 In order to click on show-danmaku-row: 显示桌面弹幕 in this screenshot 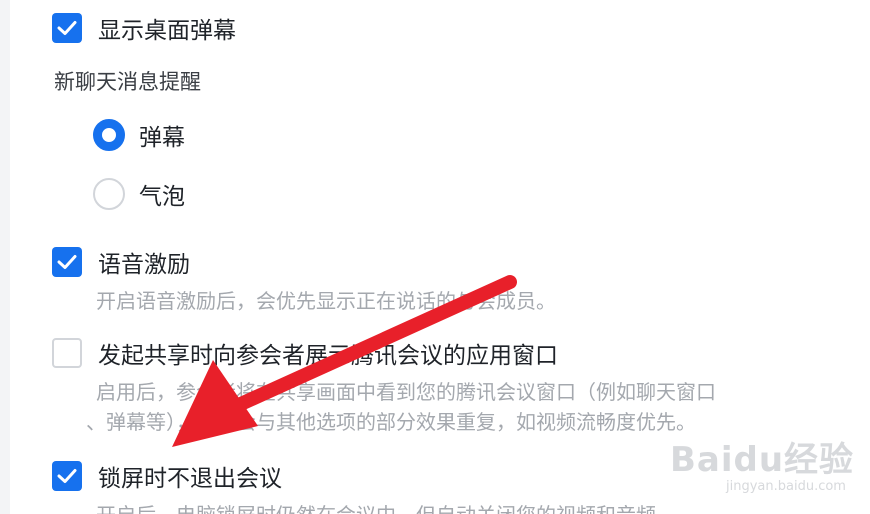, I will do `click(144, 28)`.